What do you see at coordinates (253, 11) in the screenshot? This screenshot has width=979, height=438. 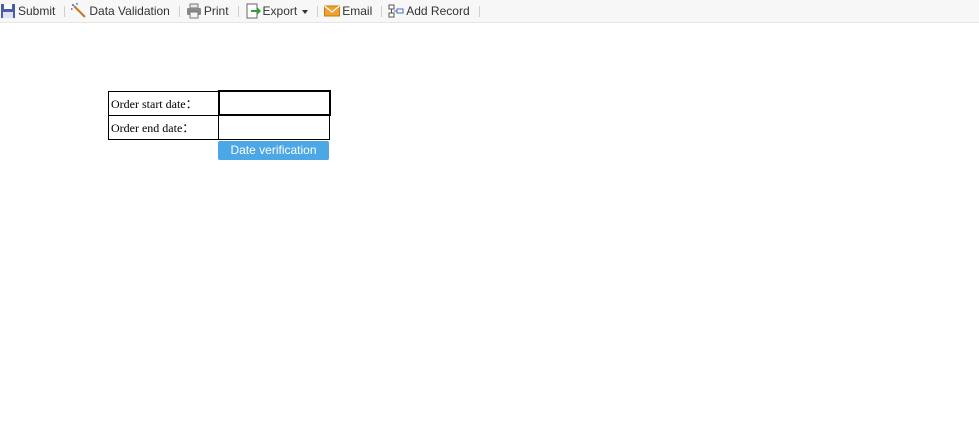 I see `export-icon` at bounding box center [253, 11].